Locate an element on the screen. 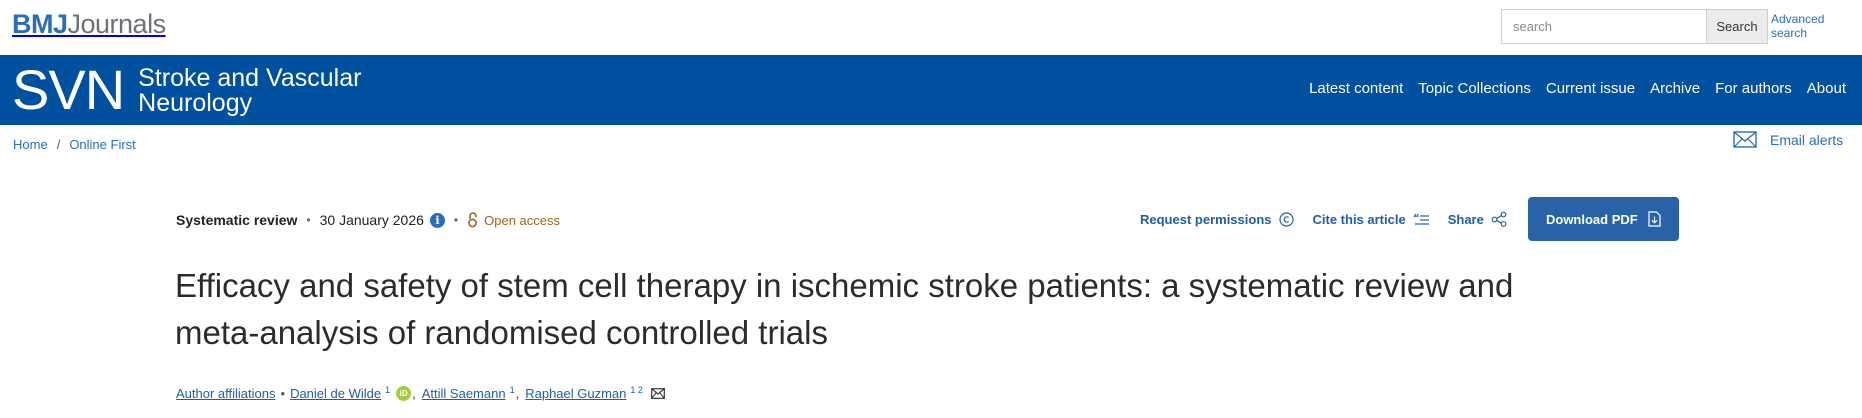 This screenshot has height=418, width=1862. cite-article-link: Cite this article “ is located at coordinates (1371, 219).